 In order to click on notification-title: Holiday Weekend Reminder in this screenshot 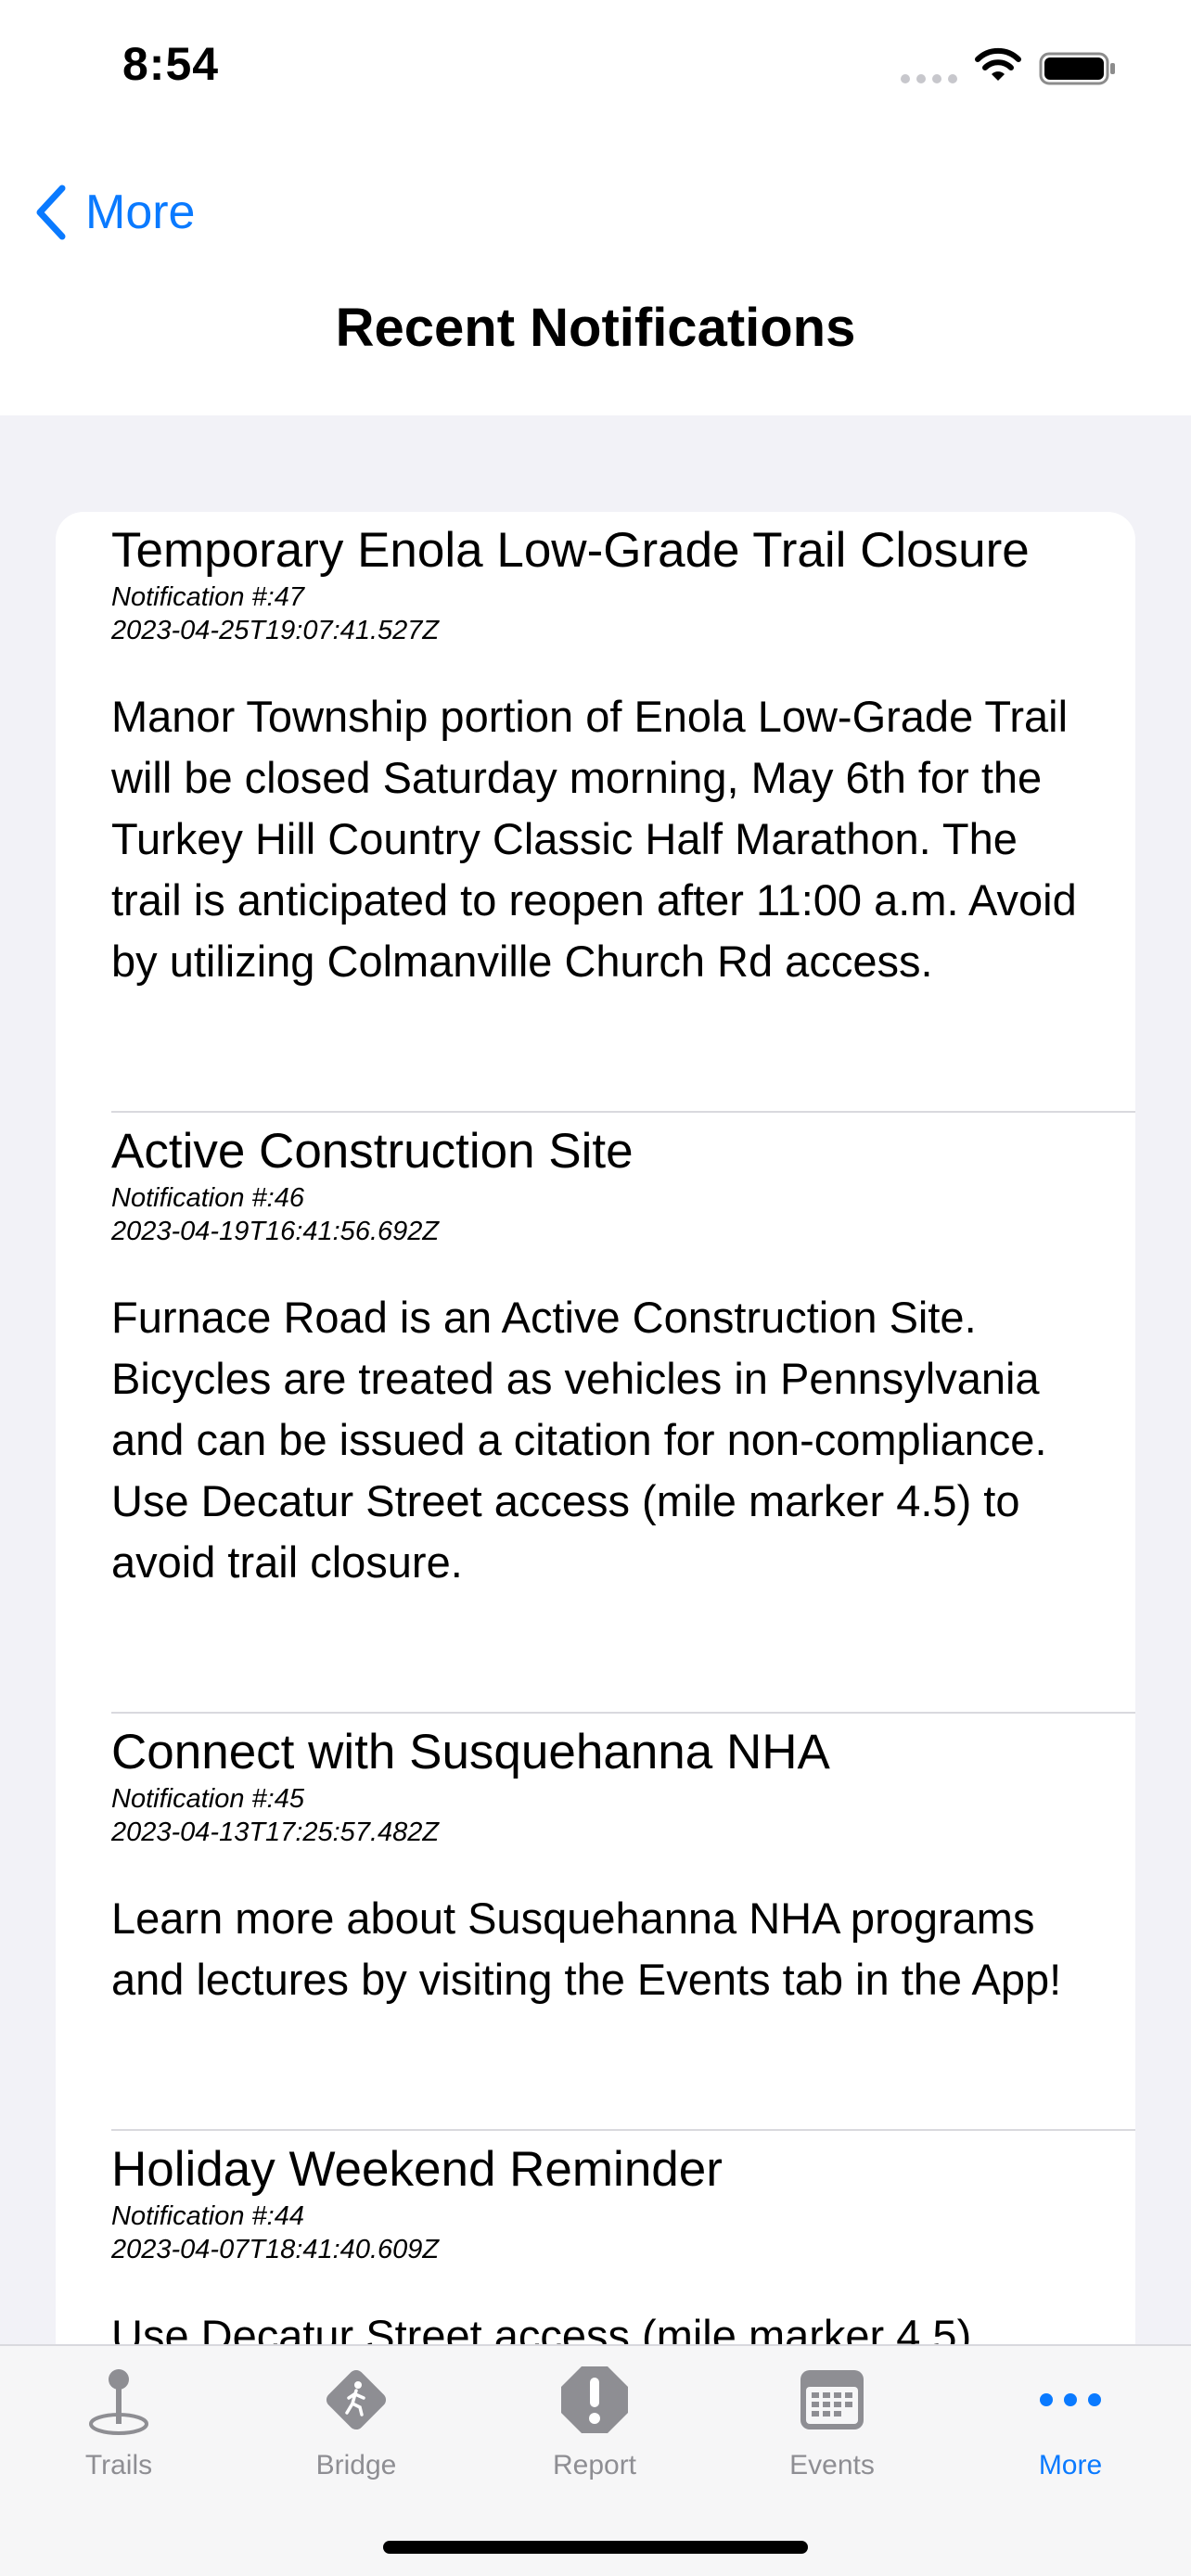, I will do `click(417, 2169)`.